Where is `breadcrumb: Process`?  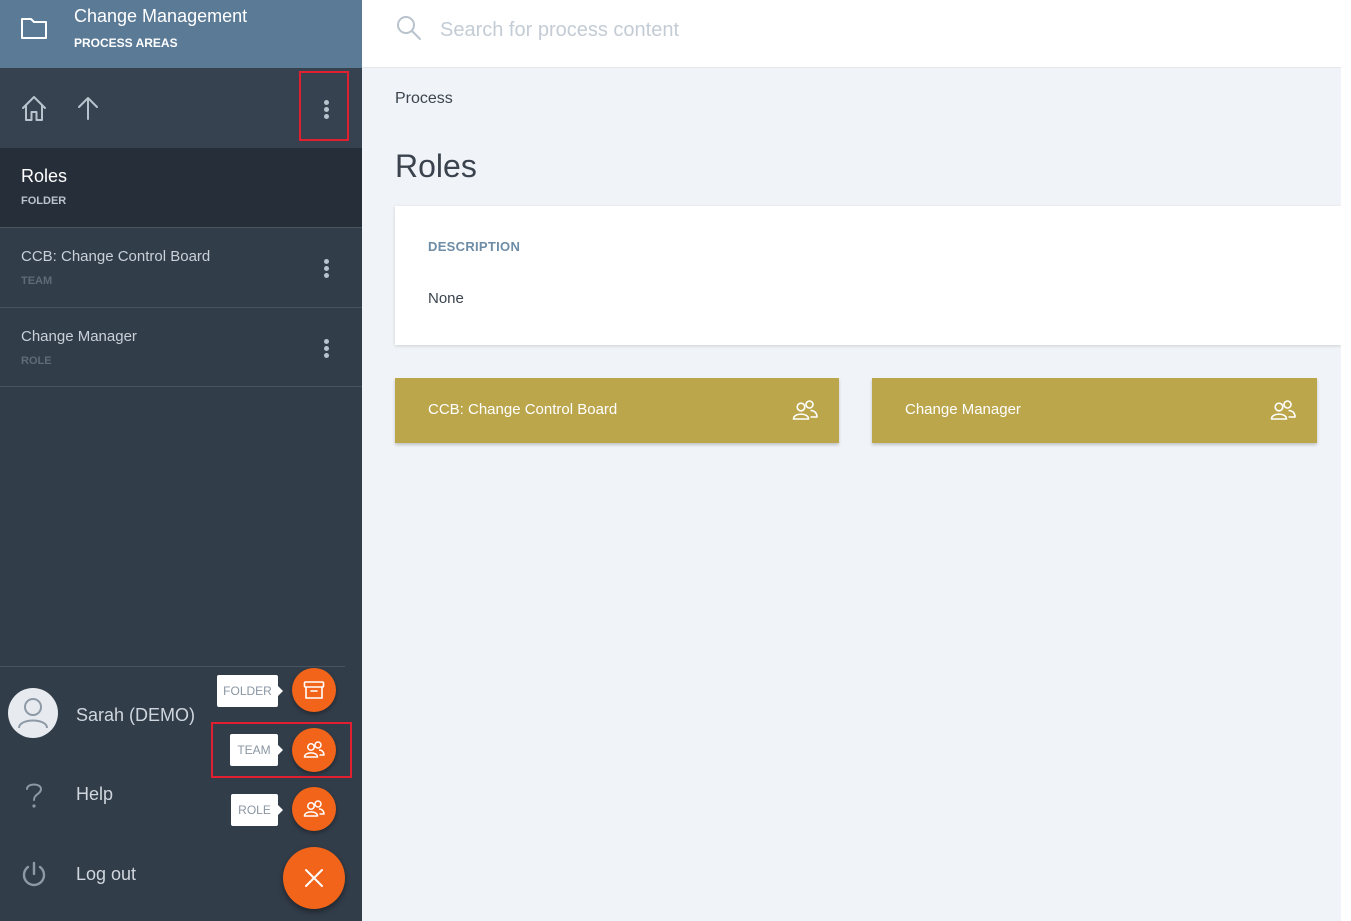
breadcrumb: Process is located at coordinates (424, 99).